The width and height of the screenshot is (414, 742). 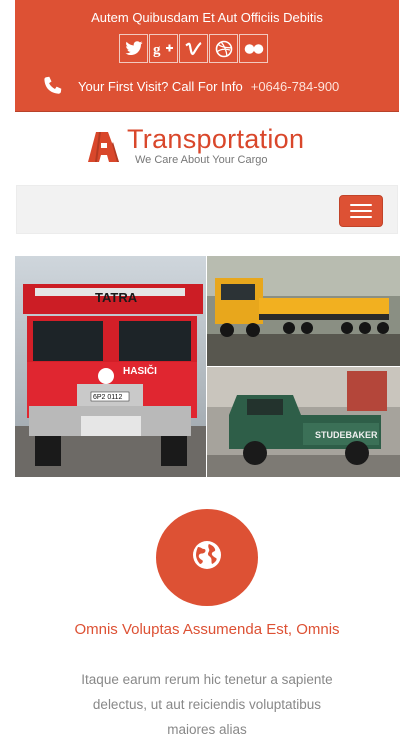 I want to click on phone-icon, so click(x=53, y=86).